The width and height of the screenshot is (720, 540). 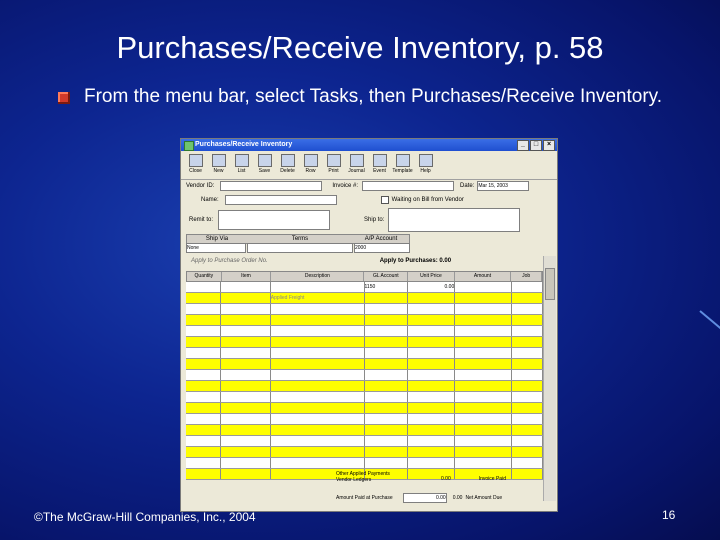 I want to click on ship-to-label: Ship to:, so click(x=374, y=220).